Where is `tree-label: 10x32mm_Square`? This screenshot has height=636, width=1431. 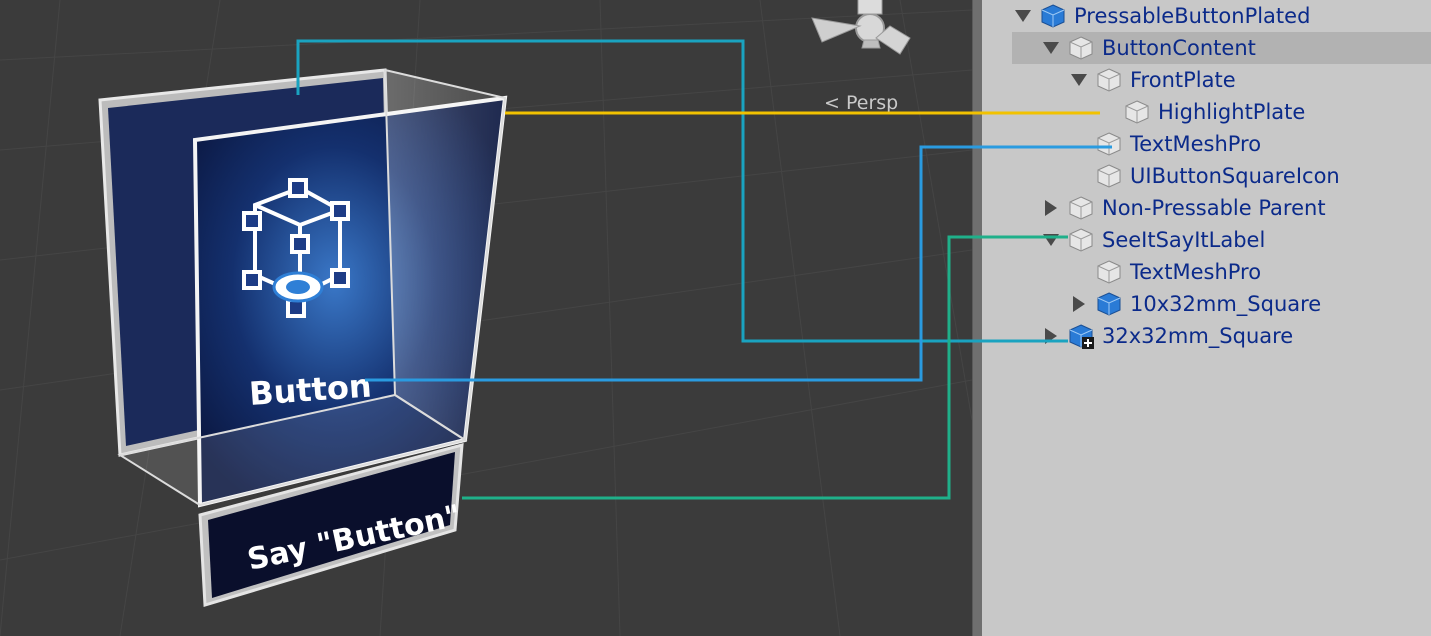
tree-label: 10x32mm_Square is located at coordinates (1226, 304).